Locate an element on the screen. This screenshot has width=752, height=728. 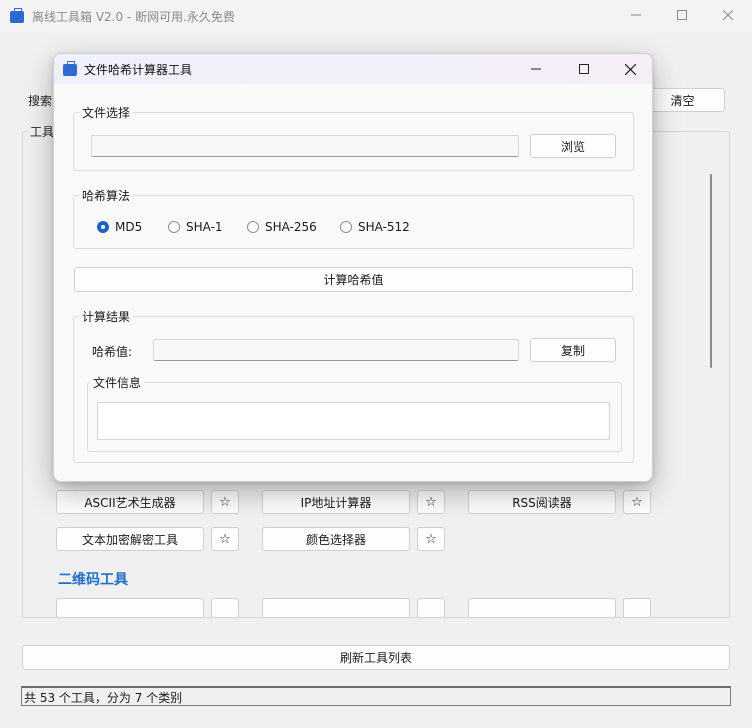
tool-button-color-picker: 颜色选择器 is located at coordinates (336, 539).